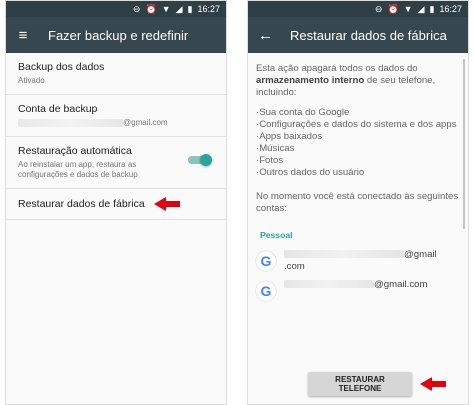 The height and width of the screenshot is (405, 474). I want to click on list-item: ·Outros dados do usuário, so click(310, 172).